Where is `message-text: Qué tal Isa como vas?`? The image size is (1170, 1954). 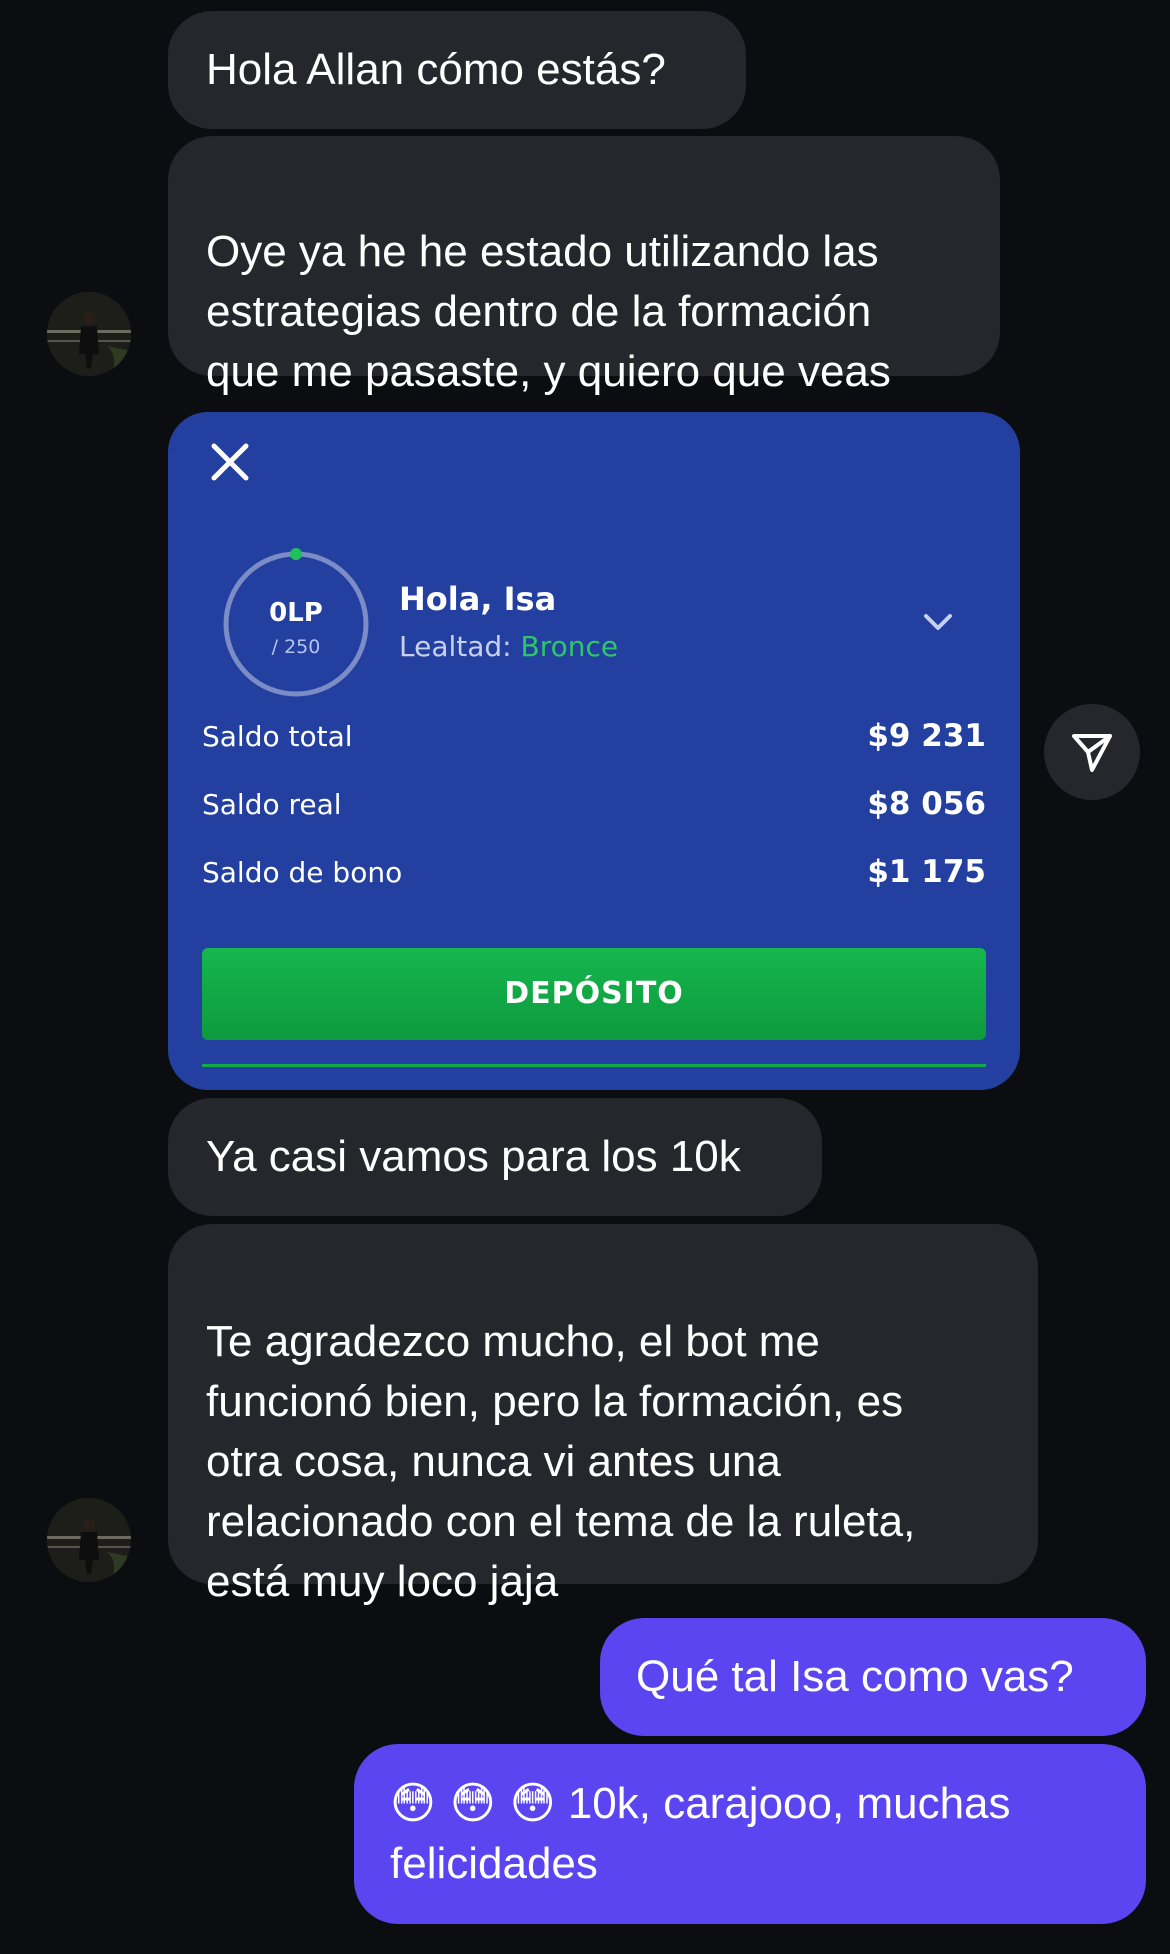
message-text: Qué tal Isa como vas? is located at coordinates (855, 1676).